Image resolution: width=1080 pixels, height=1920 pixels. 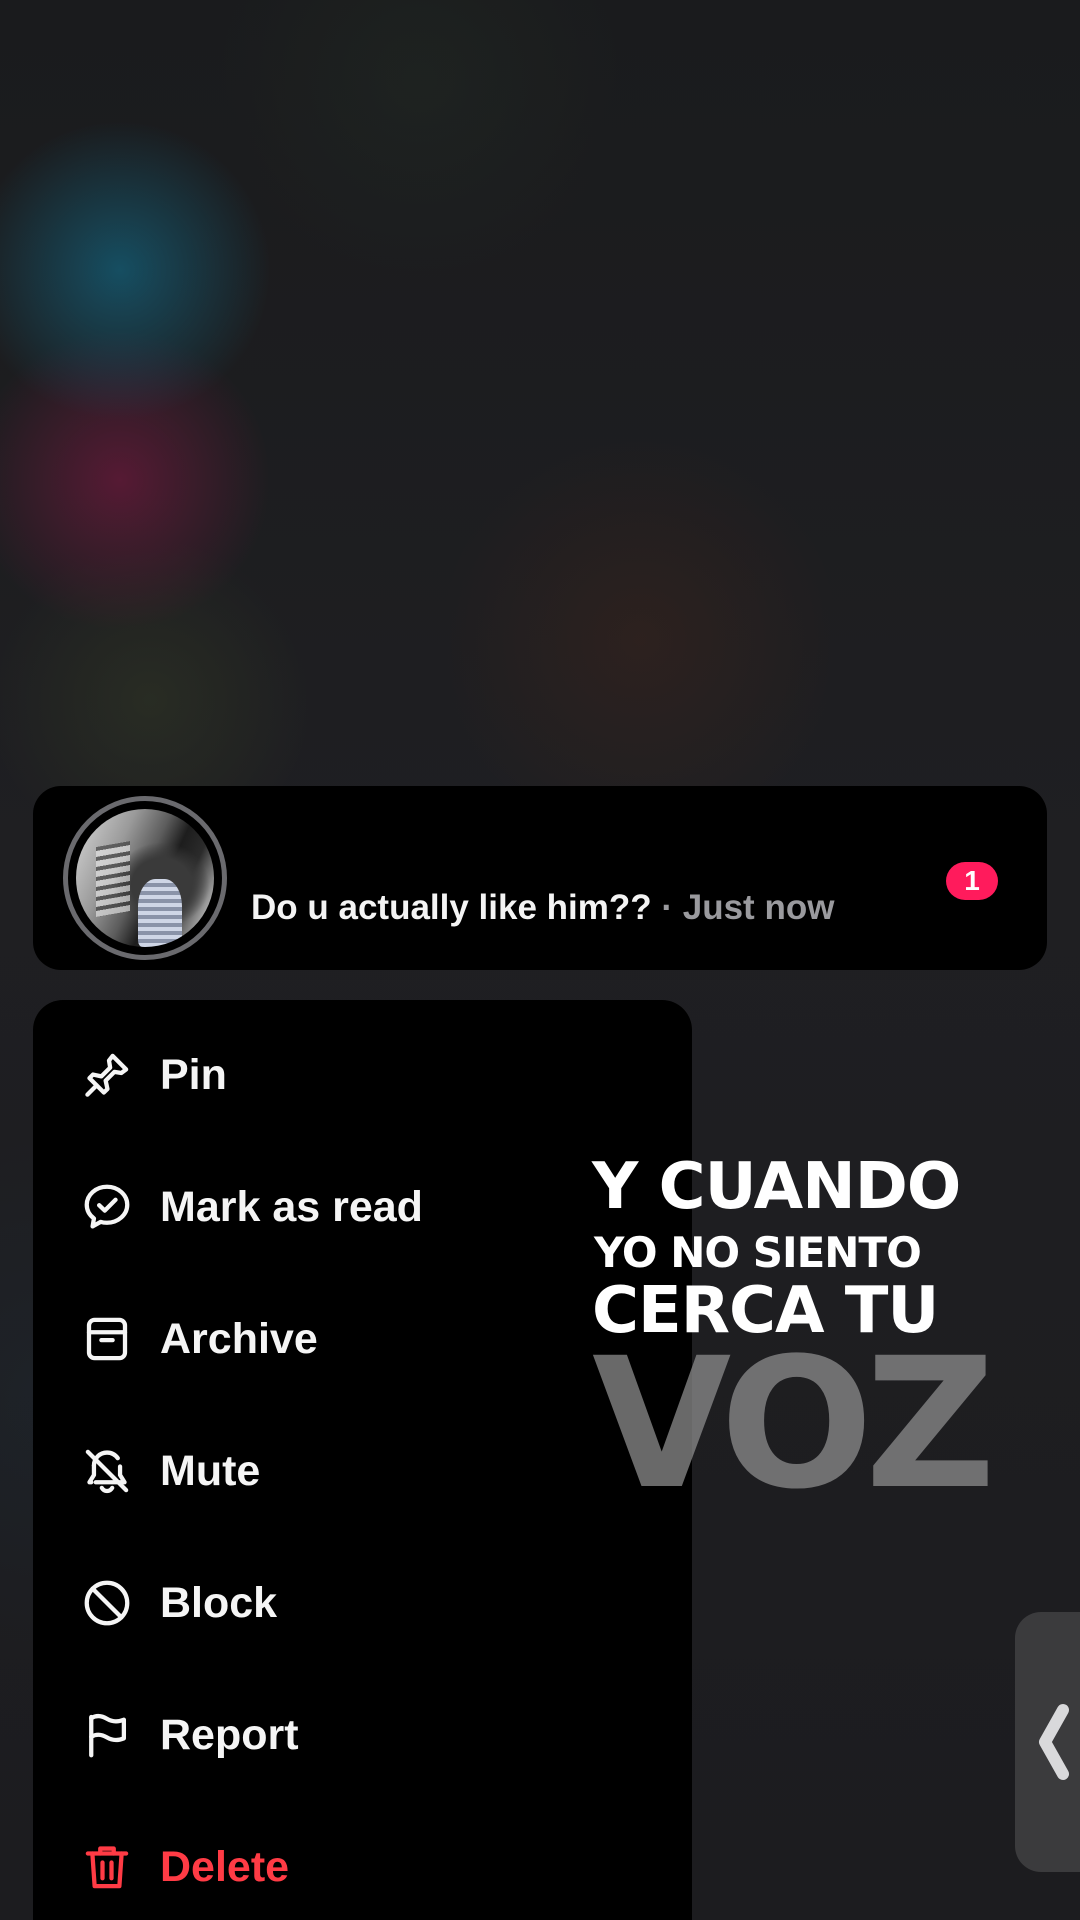 What do you see at coordinates (758, 907) in the screenshot?
I see `message-time: Just now` at bounding box center [758, 907].